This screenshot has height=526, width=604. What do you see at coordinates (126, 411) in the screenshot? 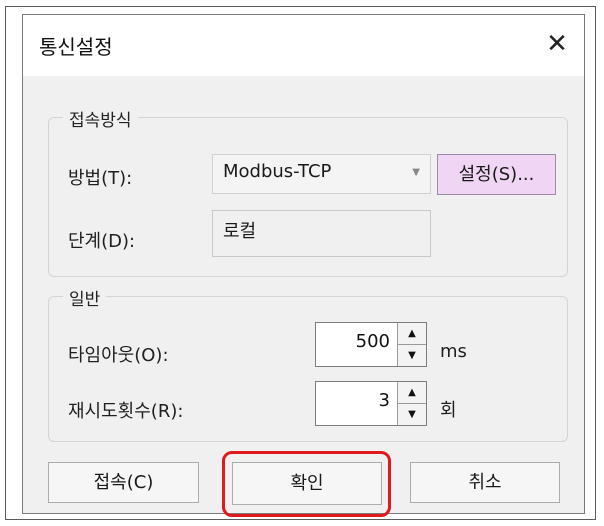
I see `retry-label: 재시도횟수(R):` at bounding box center [126, 411].